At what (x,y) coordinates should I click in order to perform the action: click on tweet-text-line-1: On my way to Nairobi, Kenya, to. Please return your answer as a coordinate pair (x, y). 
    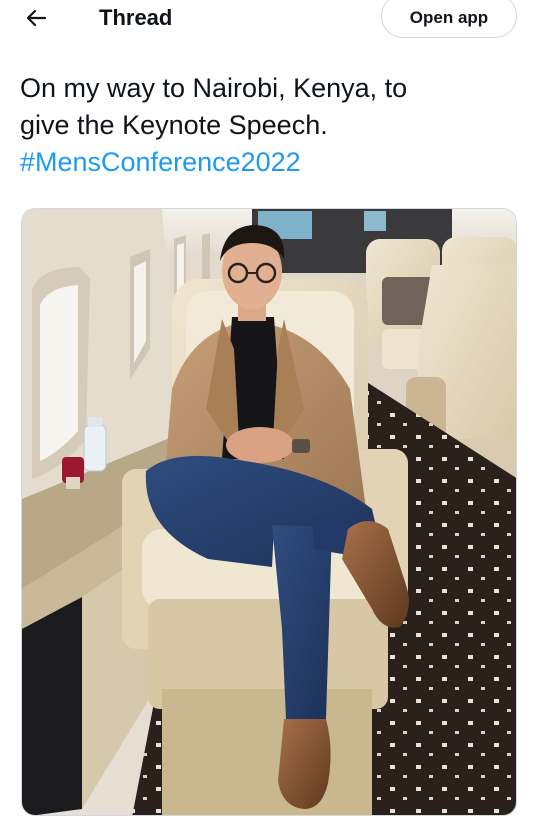
    Looking at the image, I should click on (214, 88).